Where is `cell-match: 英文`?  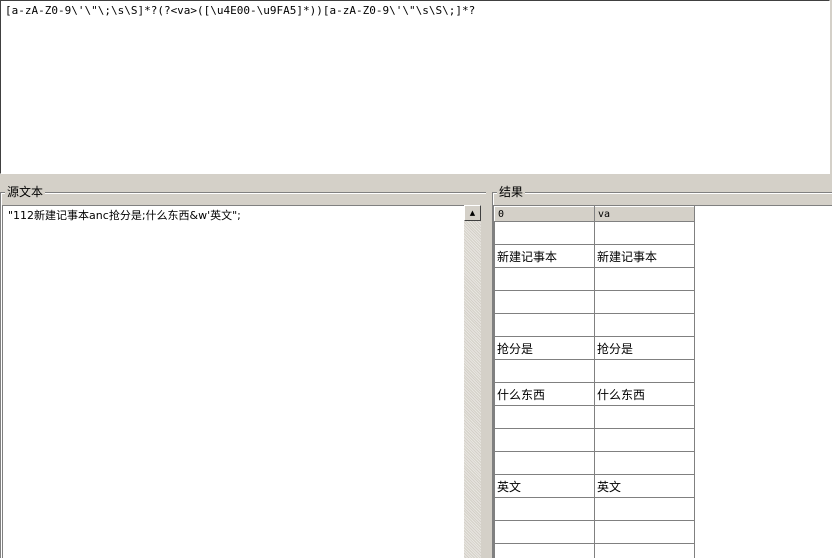 cell-match: 英文 is located at coordinates (544, 486).